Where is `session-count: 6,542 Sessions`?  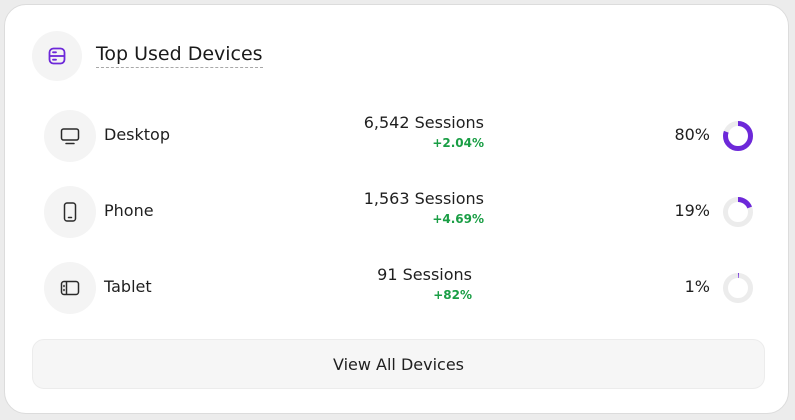 session-count: 6,542 Sessions is located at coordinates (423, 122).